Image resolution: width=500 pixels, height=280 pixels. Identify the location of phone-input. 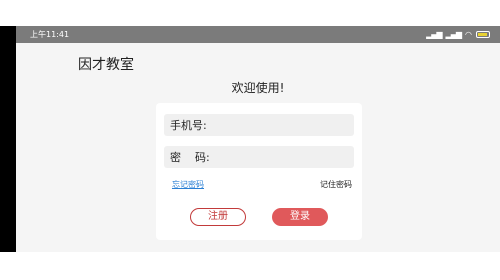
(281, 125).